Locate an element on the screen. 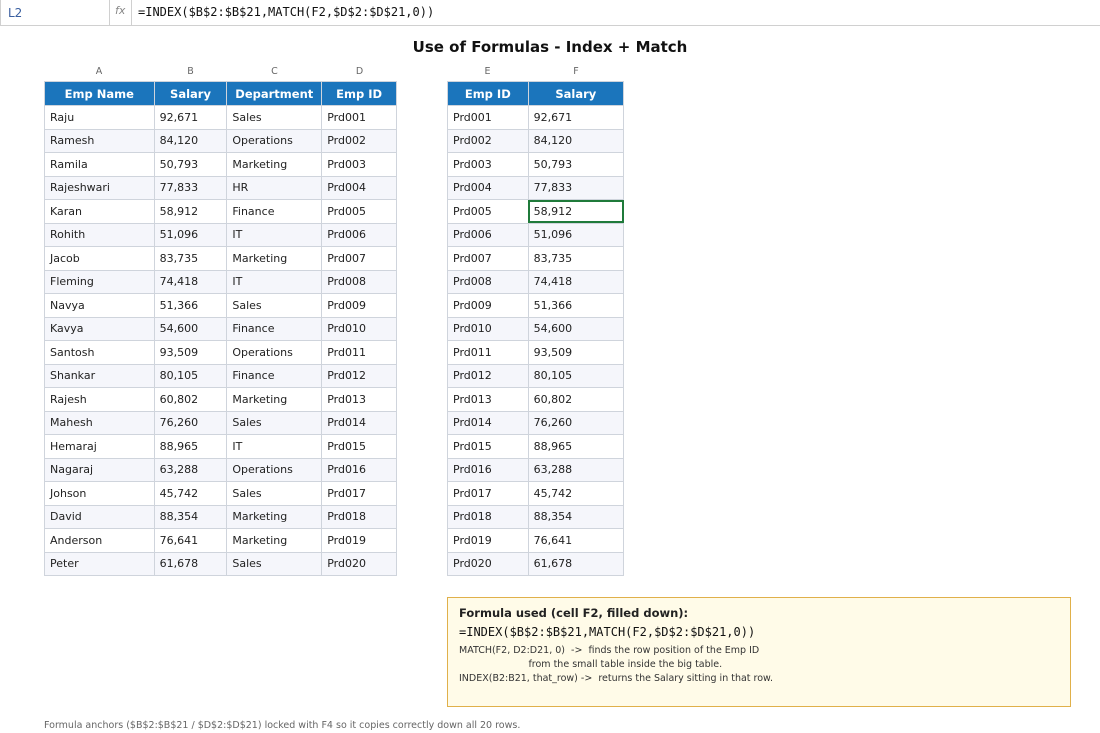 Image resolution: width=1100 pixels, height=733 pixels. cell-department: HR is located at coordinates (274, 187).